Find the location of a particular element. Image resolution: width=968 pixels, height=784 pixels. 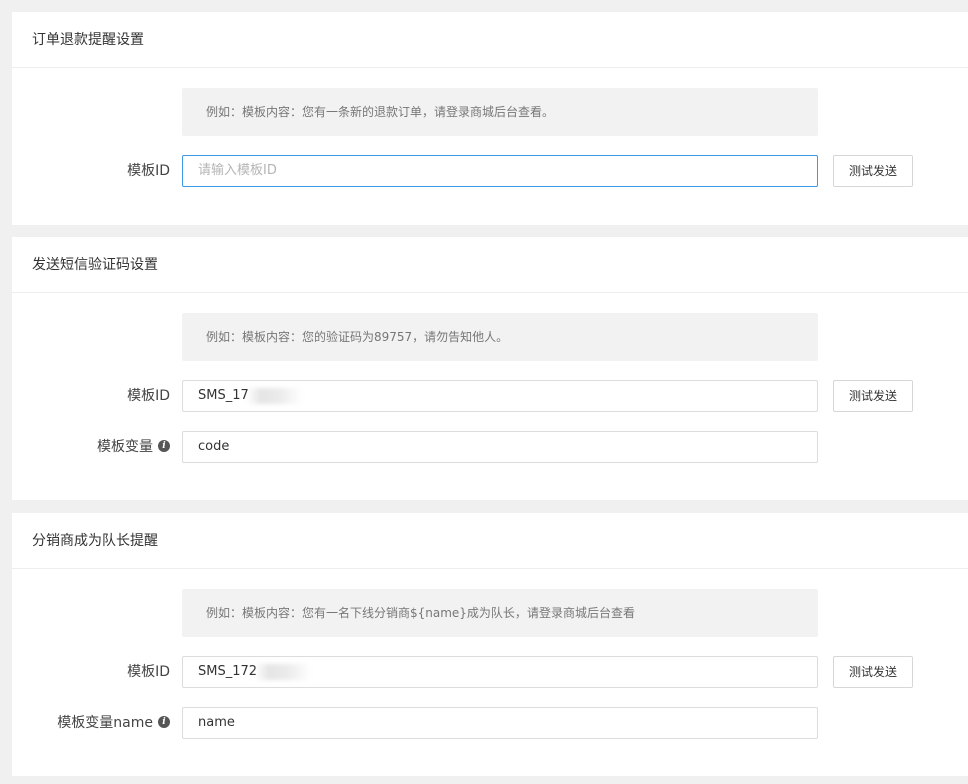

template-example-hint: 例如：模板内容：您有一名下线分销商${name}成为队长，请登录商城后台查看 is located at coordinates (500, 613).